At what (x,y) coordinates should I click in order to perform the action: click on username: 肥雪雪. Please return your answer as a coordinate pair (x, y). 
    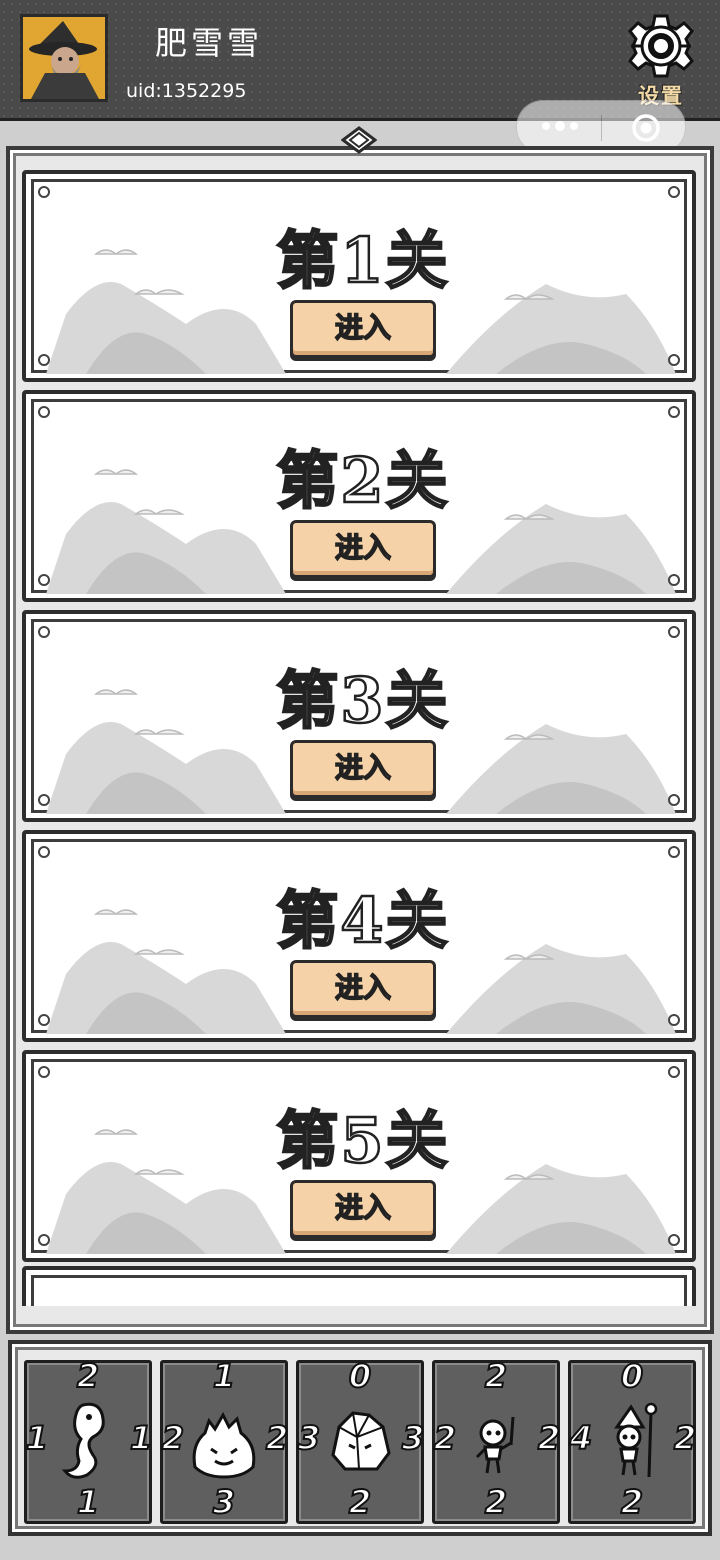
    Looking at the image, I should click on (209, 43).